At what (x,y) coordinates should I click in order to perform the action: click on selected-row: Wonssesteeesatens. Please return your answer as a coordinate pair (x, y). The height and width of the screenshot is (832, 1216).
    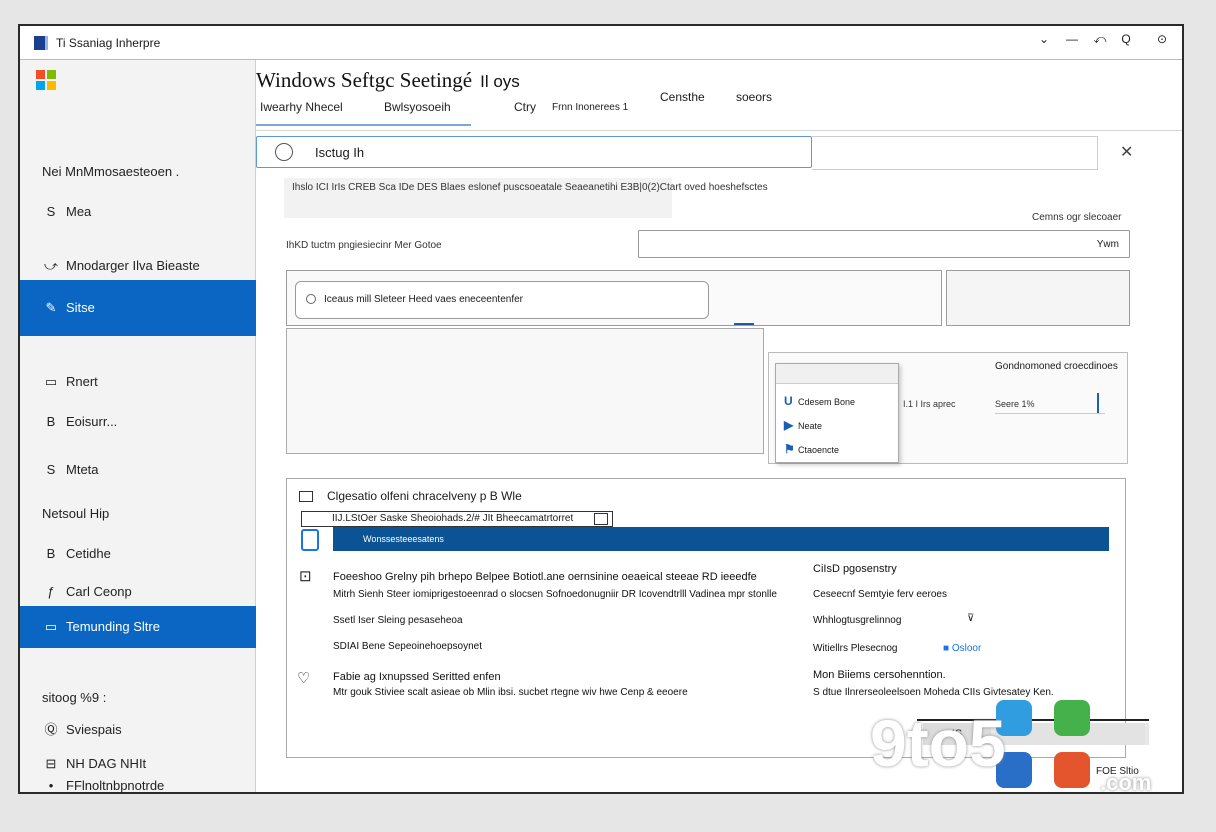
    Looking at the image, I should click on (721, 539).